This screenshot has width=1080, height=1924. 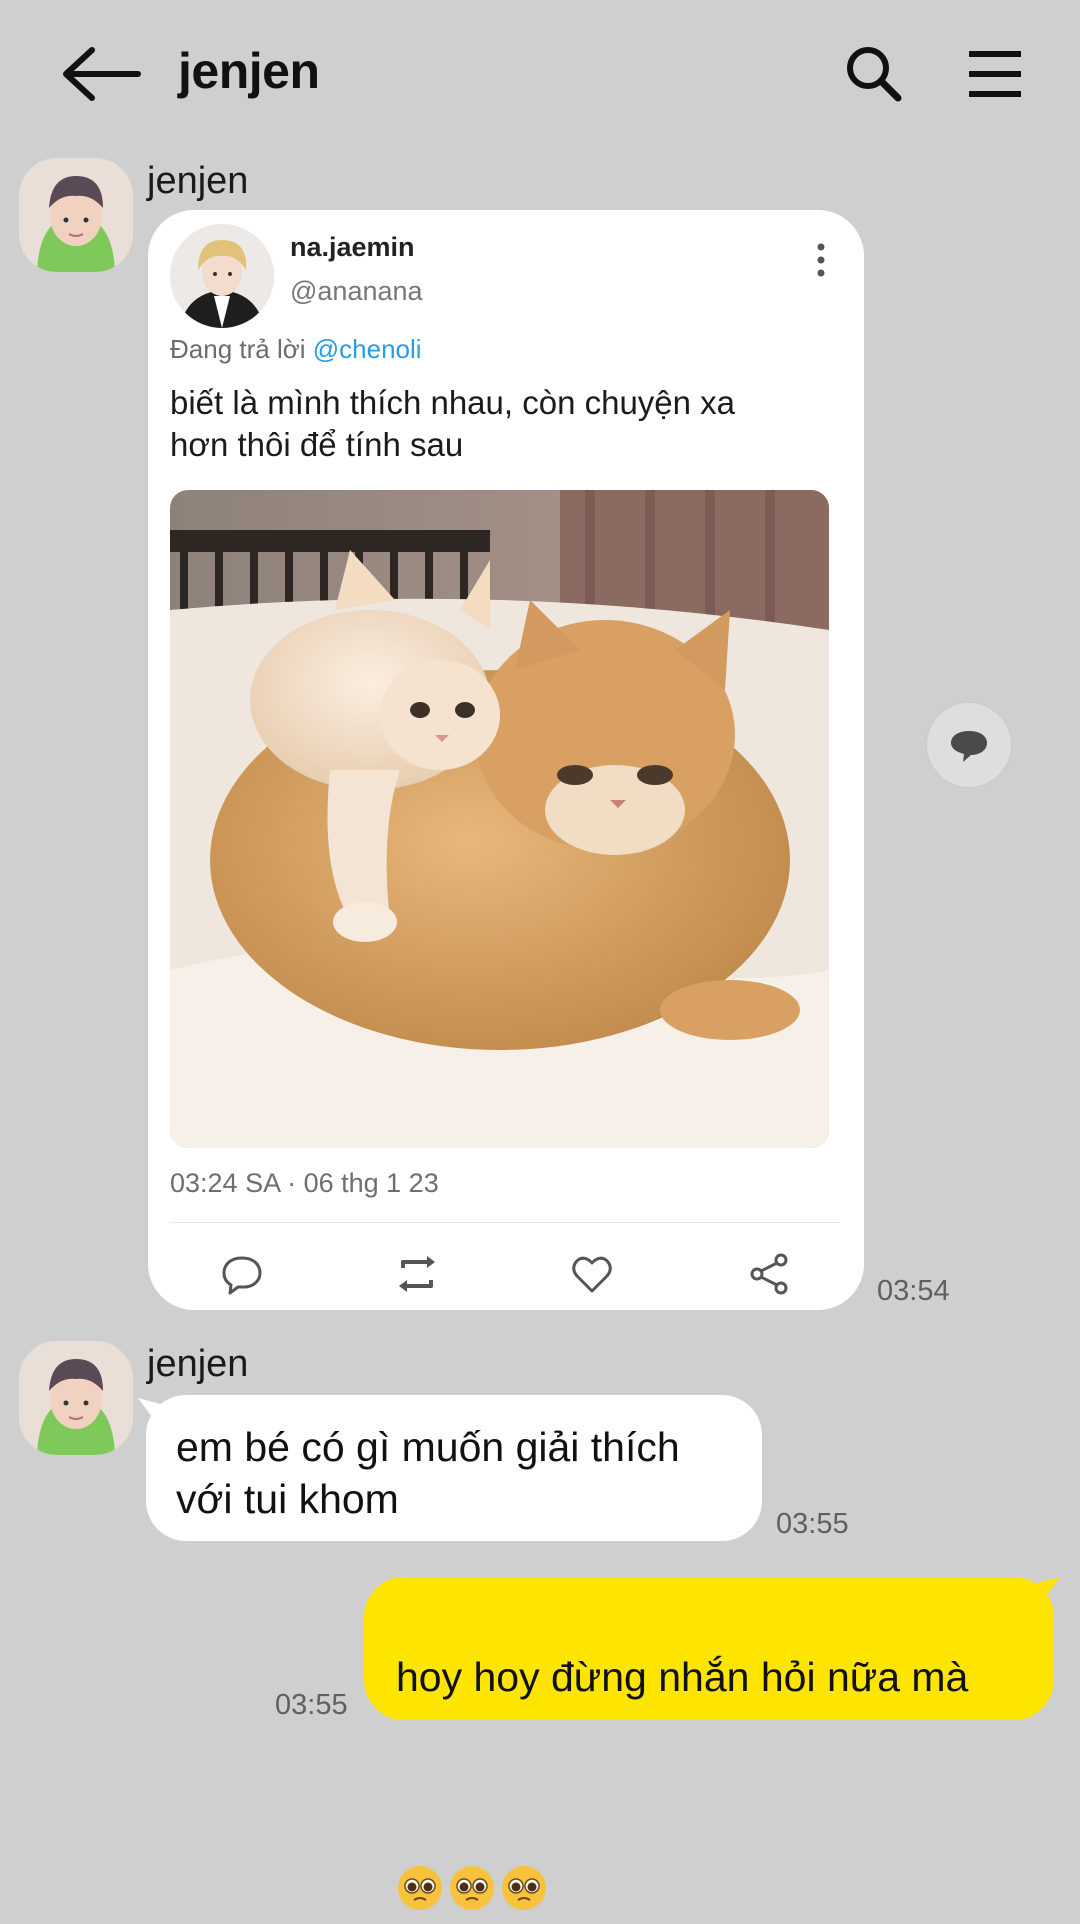 What do you see at coordinates (287, 1499) in the screenshot?
I see `message-text-line: với tui khom` at bounding box center [287, 1499].